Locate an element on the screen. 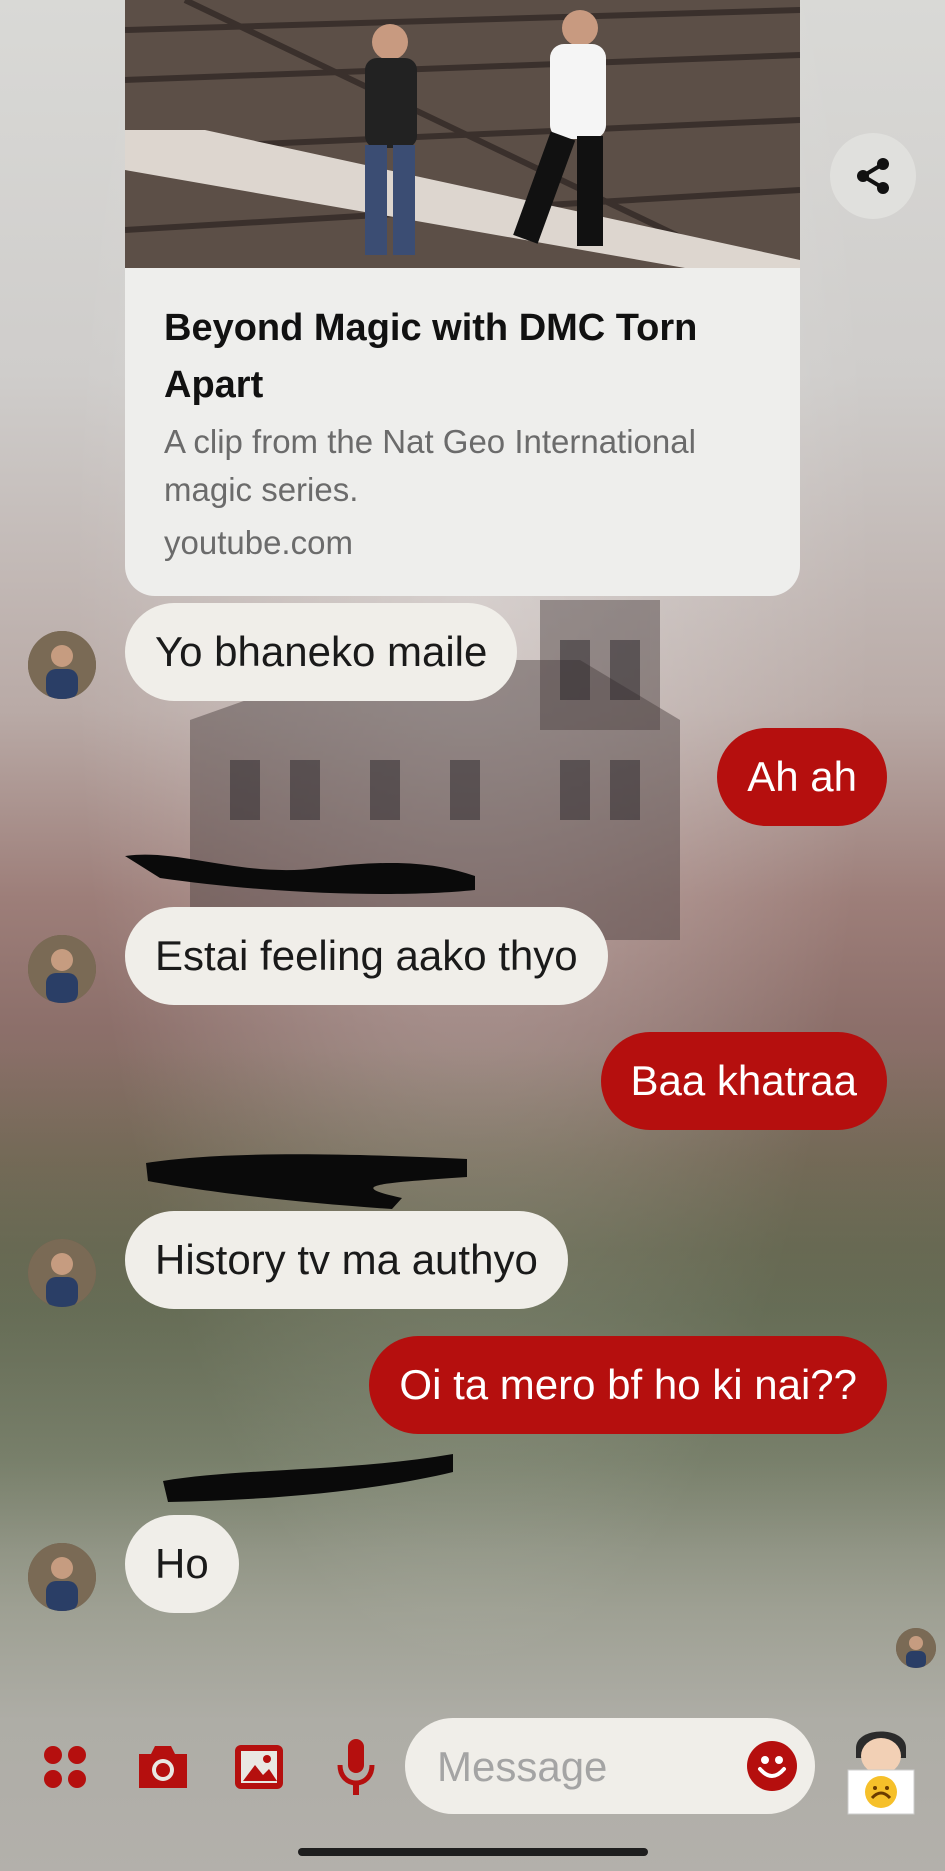 This screenshot has width=945, height=1871. message-outgoing: Ah ah is located at coordinates (802, 777).